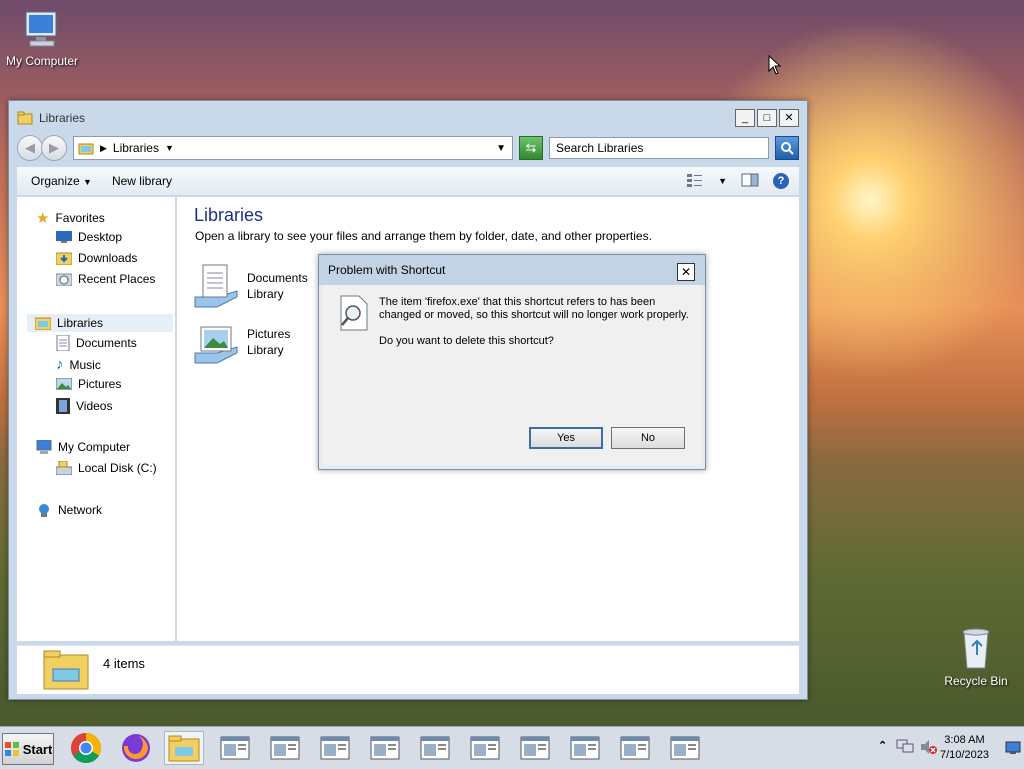  I want to click on preview-pane-icon, so click(750, 179).